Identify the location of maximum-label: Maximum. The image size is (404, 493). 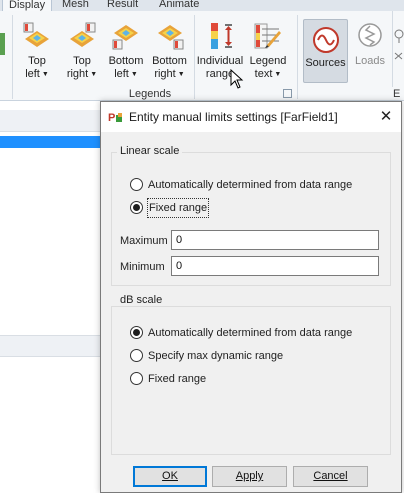
(144, 241).